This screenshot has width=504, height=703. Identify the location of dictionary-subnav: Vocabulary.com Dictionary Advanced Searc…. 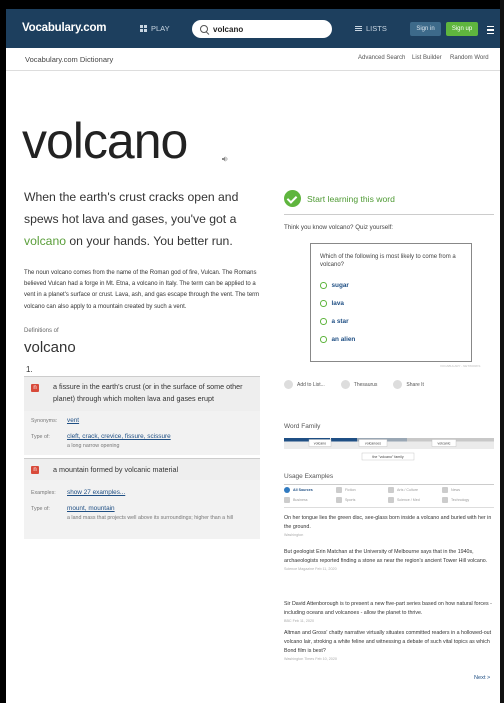
(253, 59).